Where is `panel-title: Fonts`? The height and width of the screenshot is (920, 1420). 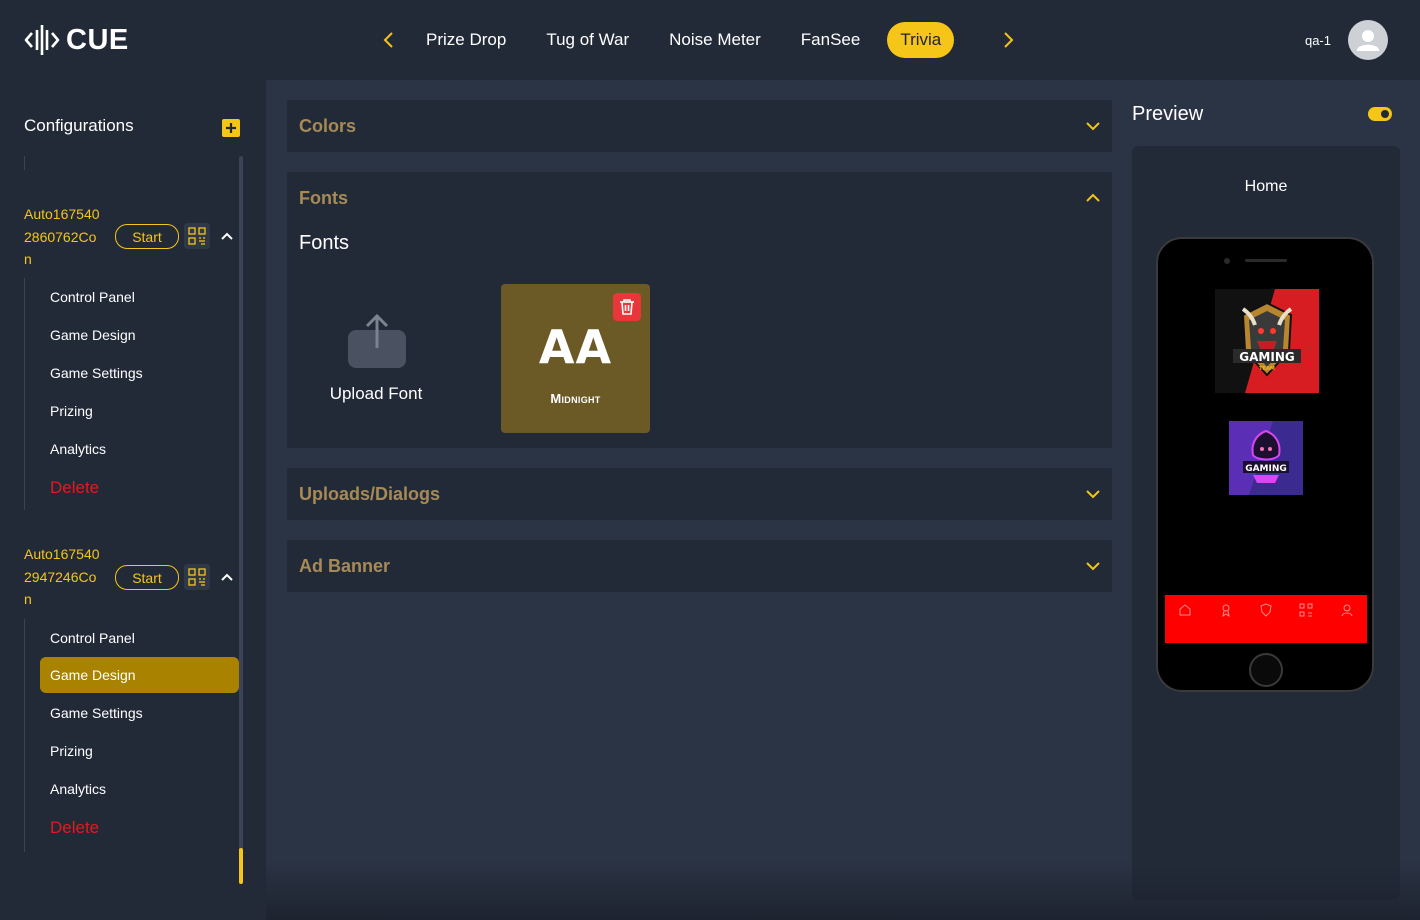
panel-title: Fonts is located at coordinates (323, 198).